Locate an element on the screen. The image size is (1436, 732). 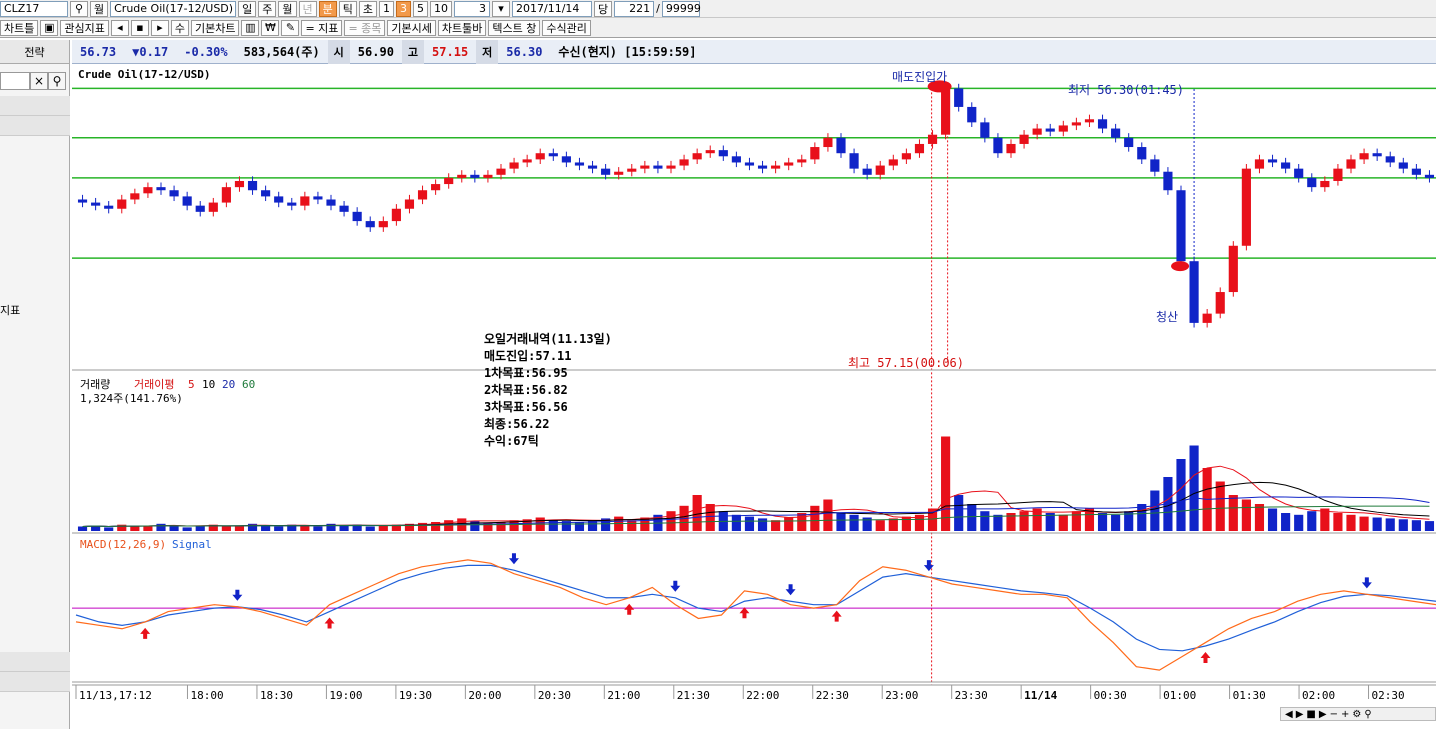
basic-quote-button: 기본시세 is located at coordinates (411, 27).